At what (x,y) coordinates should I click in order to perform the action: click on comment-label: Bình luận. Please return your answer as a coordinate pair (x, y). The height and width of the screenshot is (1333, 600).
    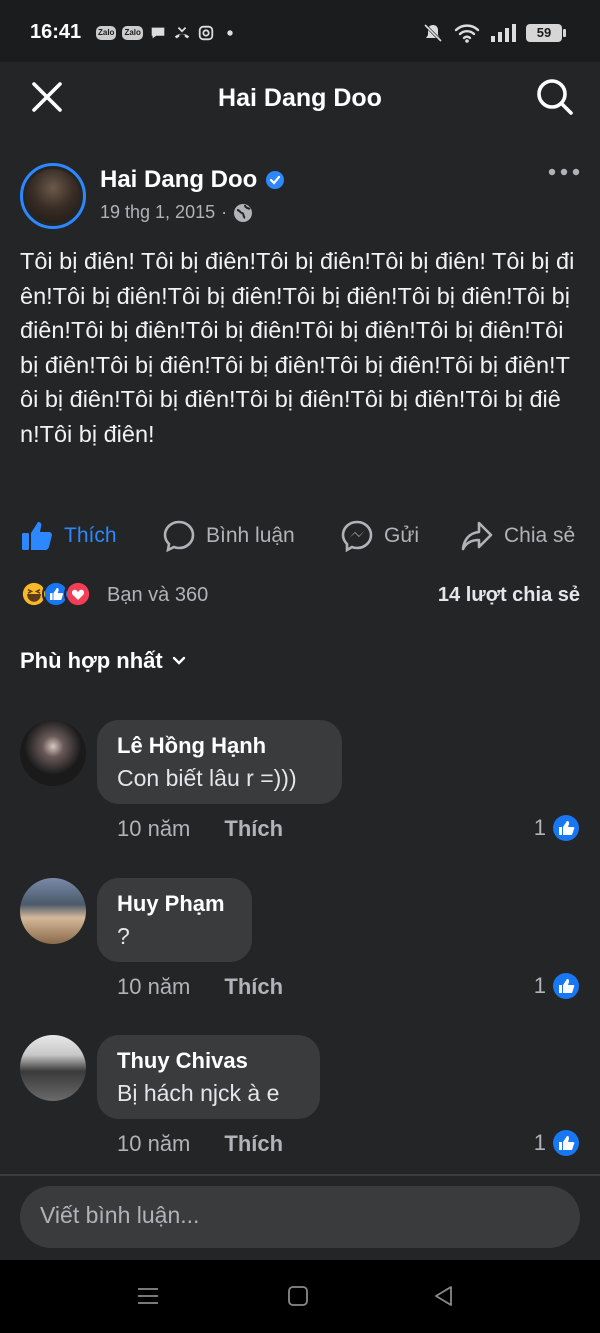
    Looking at the image, I should click on (250, 535).